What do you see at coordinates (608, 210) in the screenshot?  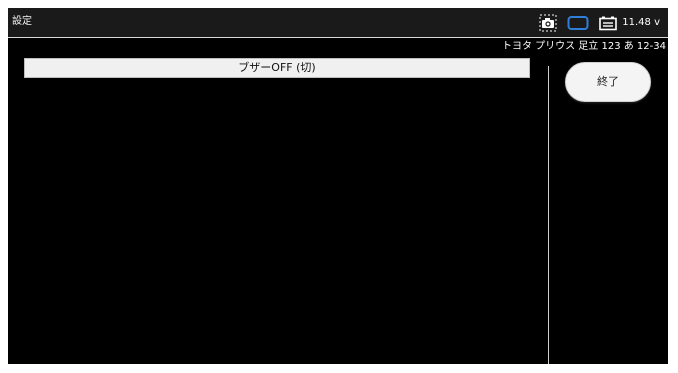 I see `side-panel: 終了` at bounding box center [608, 210].